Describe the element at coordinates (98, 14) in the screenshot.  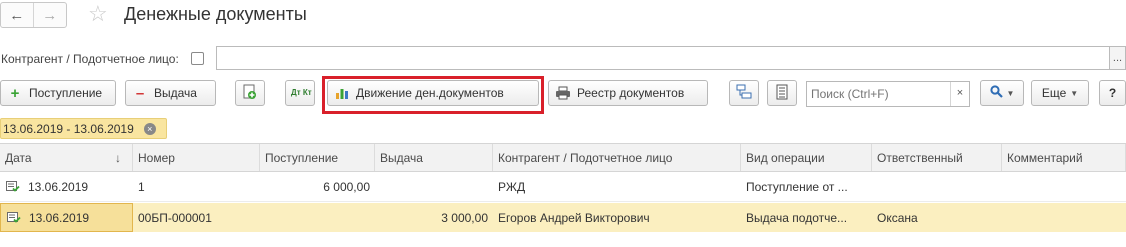
I see `favorite-star-icon: ☆` at that location.